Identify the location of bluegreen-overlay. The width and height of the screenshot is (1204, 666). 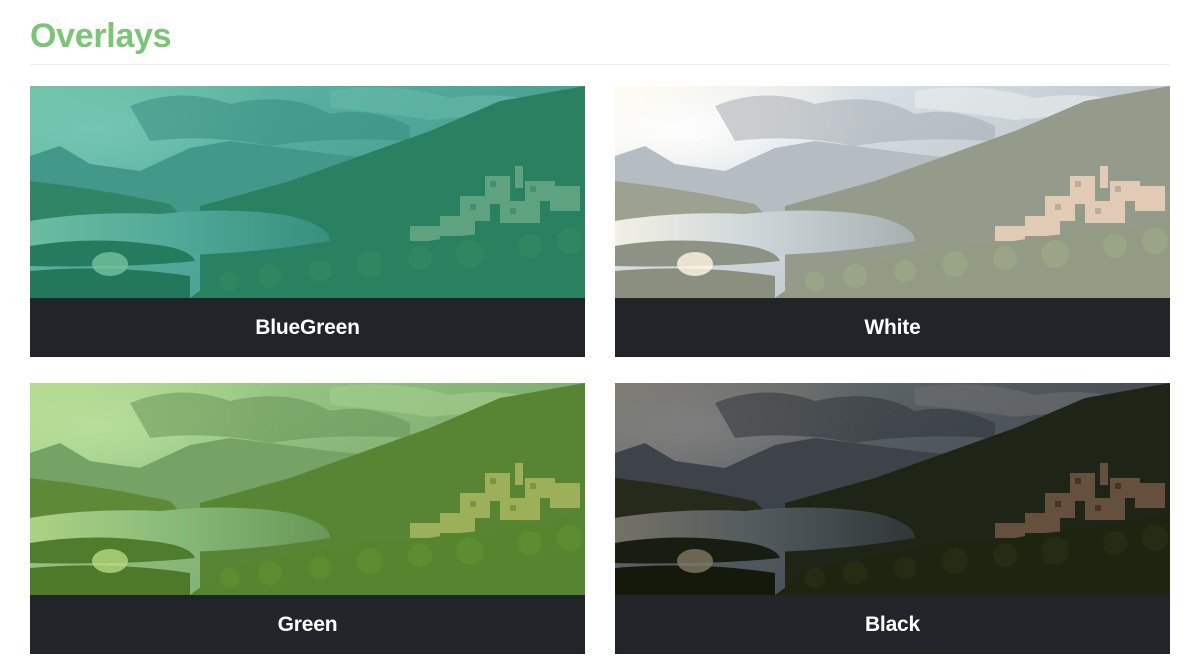
(307, 192).